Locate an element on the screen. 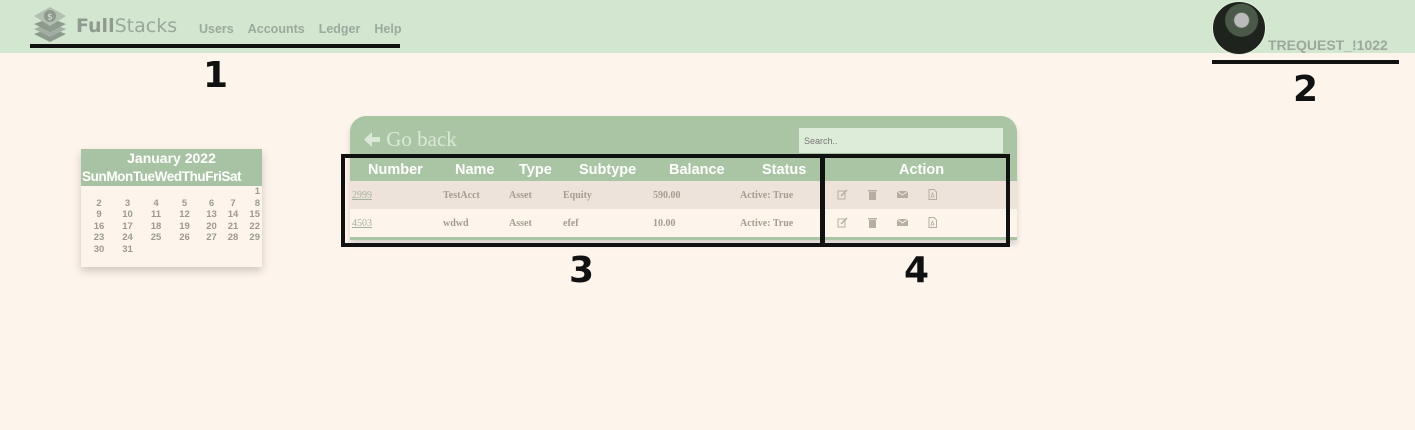  annotation-number-4: 4 is located at coordinates (917, 270).